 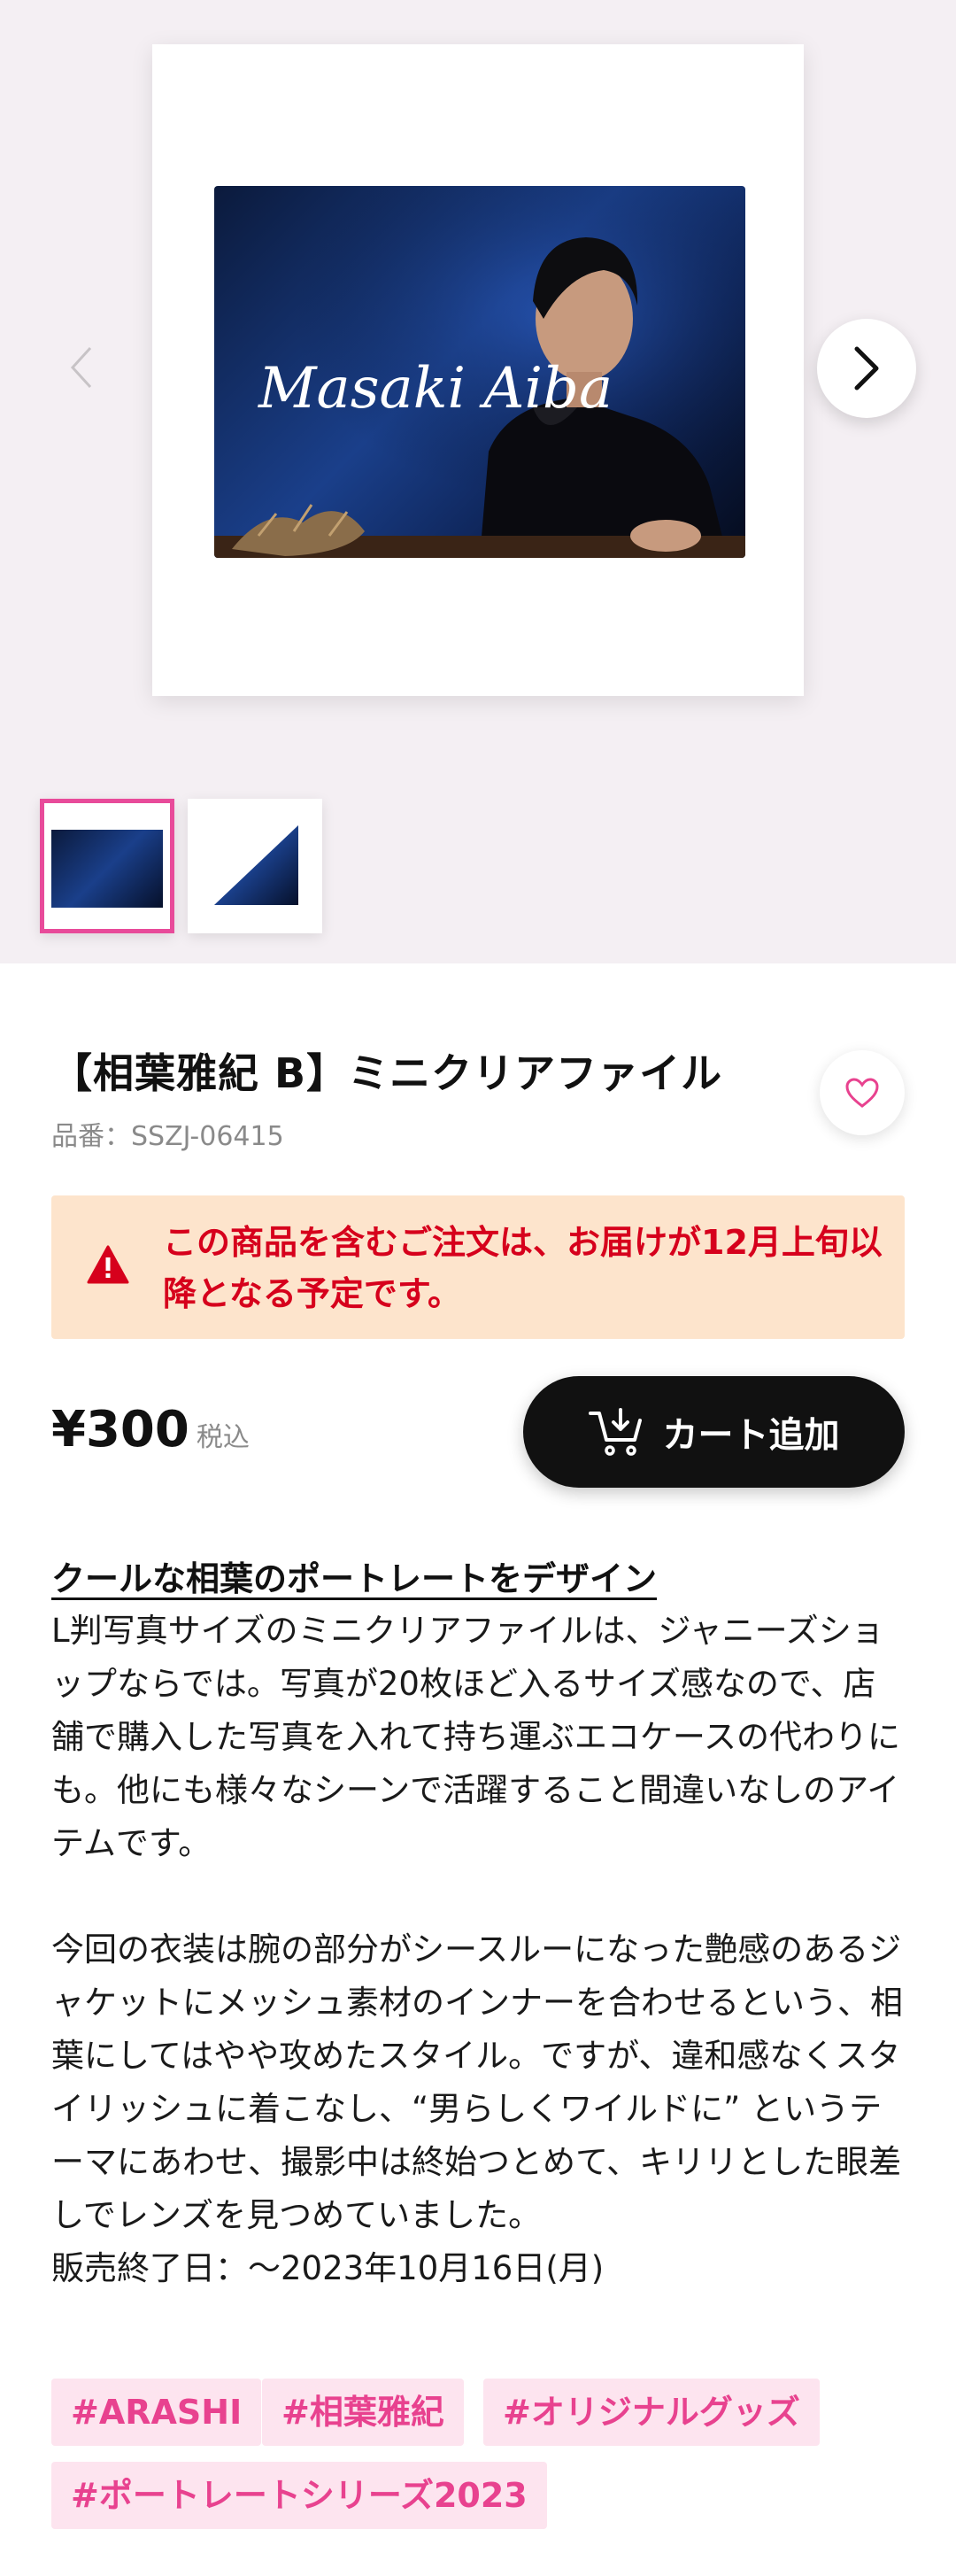 What do you see at coordinates (751, 1435) in the screenshot?
I see `add-to-cart-label: カート追加` at bounding box center [751, 1435].